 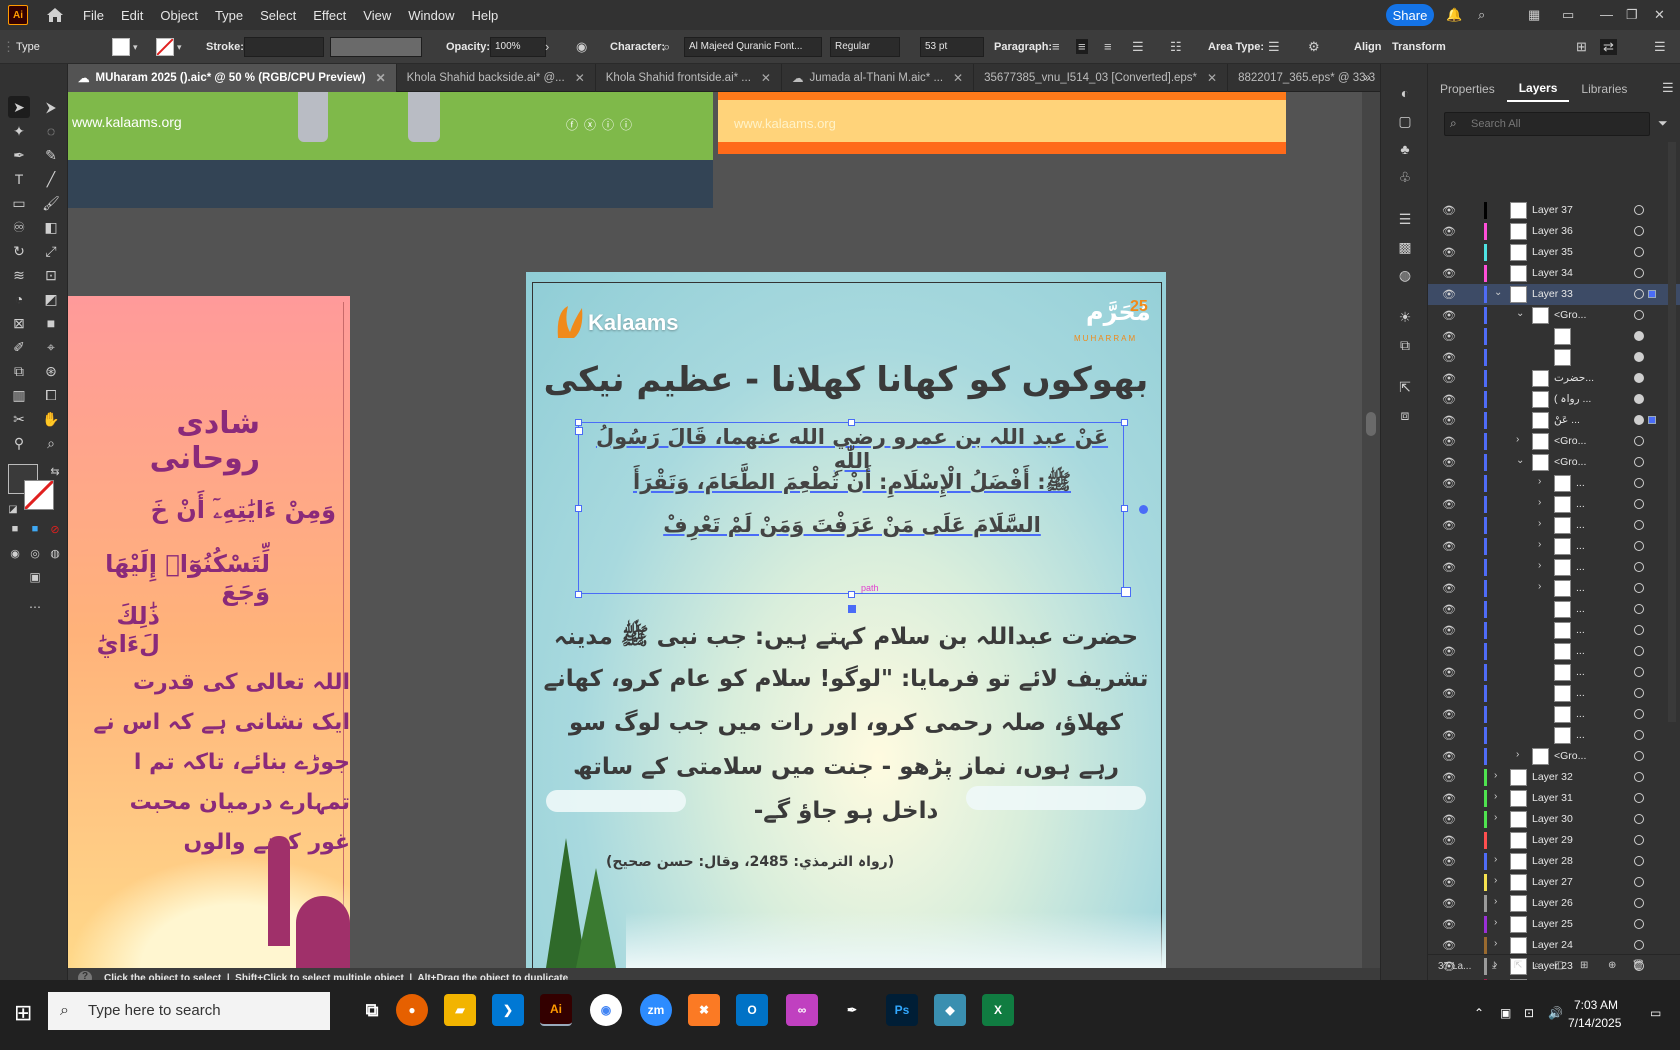 What do you see at coordinates (1495, 901) in the screenshot?
I see `expand-arrow-icon: ›` at bounding box center [1495, 901].